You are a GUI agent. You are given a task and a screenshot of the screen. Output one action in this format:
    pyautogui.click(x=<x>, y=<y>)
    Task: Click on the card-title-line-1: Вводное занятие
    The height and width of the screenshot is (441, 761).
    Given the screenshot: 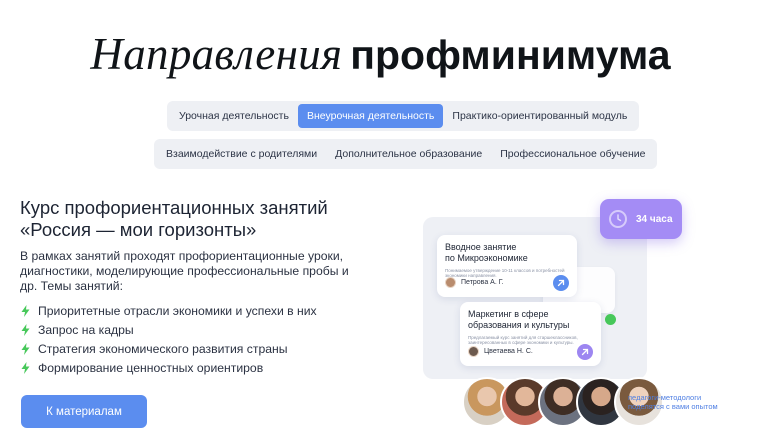 What is the action you would take?
    pyautogui.click(x=481, y=247)
    